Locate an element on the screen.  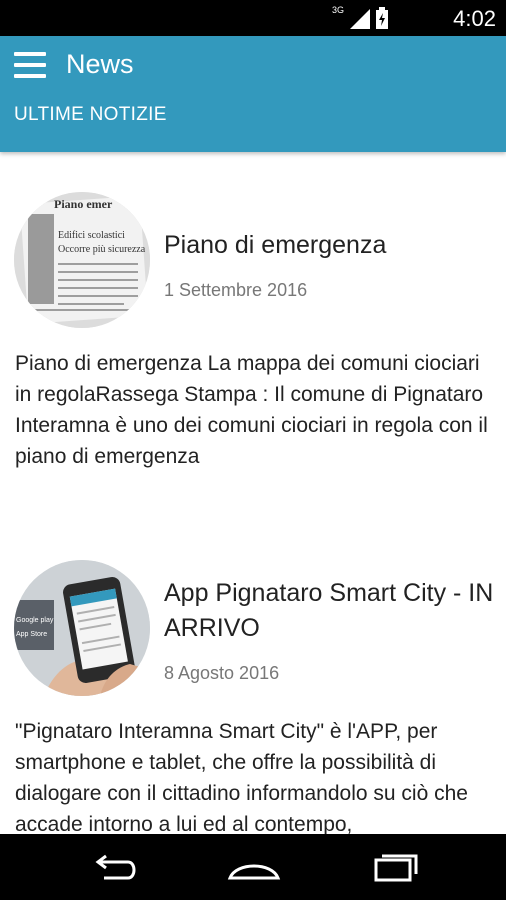
navigation-bar is located at coordinates (253, 867).